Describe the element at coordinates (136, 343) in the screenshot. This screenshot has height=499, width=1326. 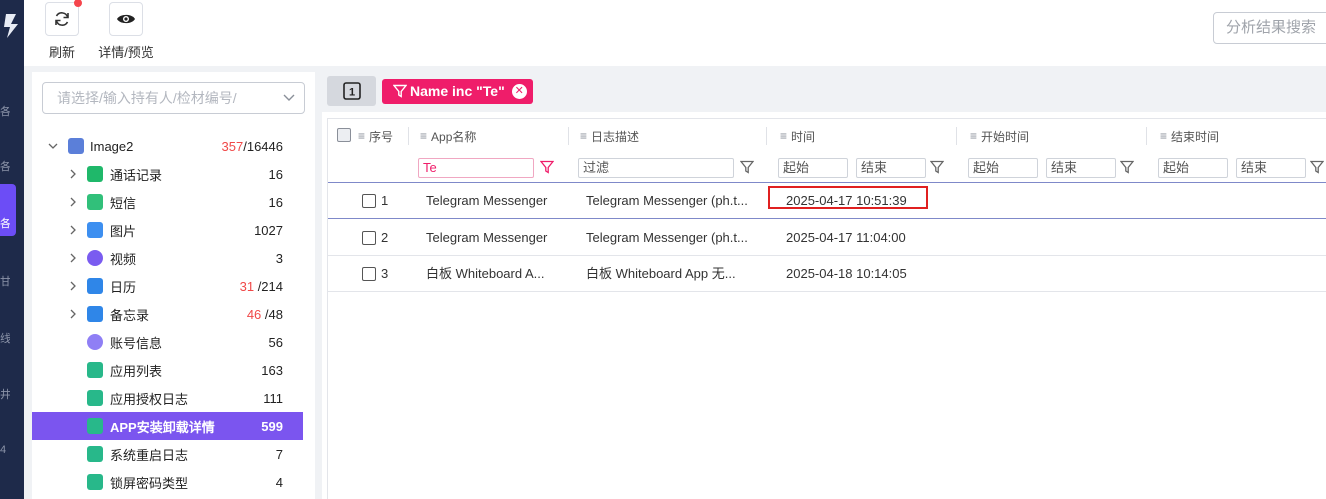
I see `tree-item-label: 账号信息` at that location.